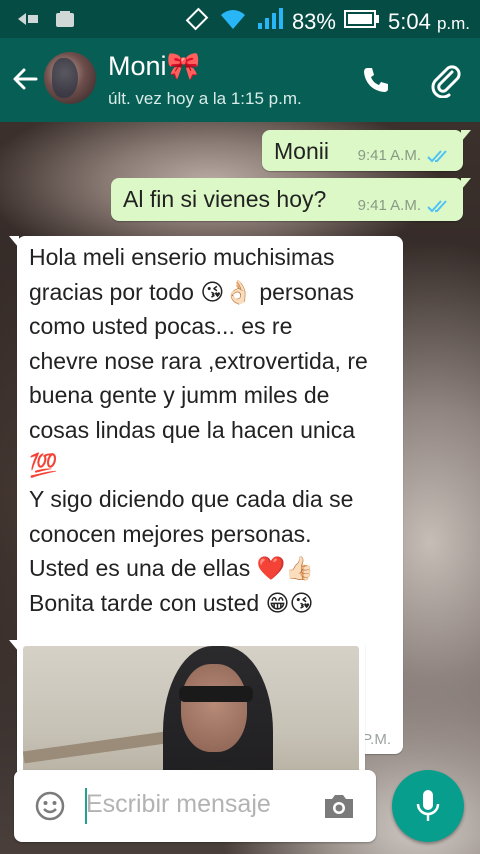  Describe the element at coordinates (43, 464) in the screenshot. I see `message-line: 💯` at that location.